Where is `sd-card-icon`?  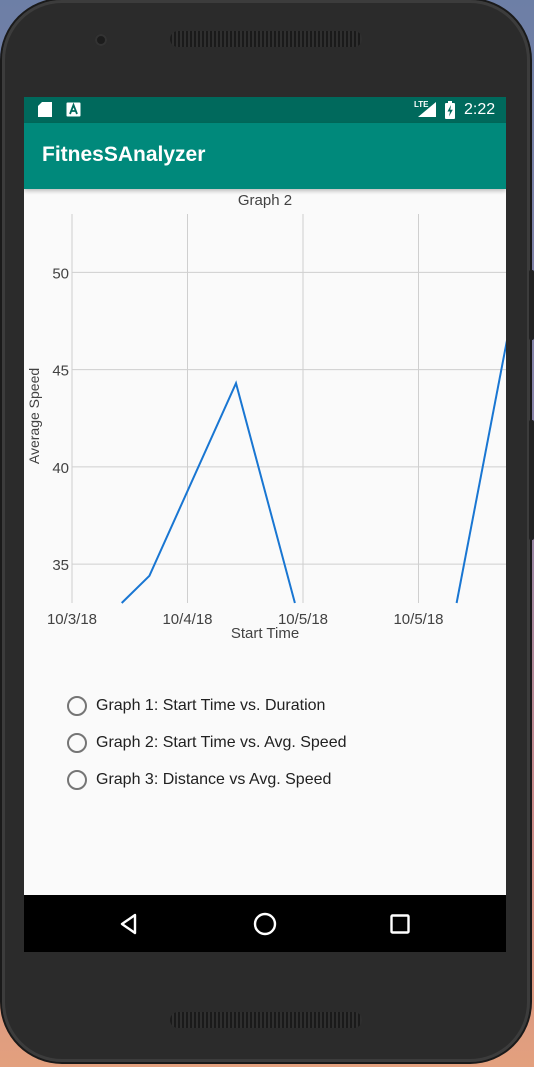
sd-card-icon is located at coordinates (45, 109).